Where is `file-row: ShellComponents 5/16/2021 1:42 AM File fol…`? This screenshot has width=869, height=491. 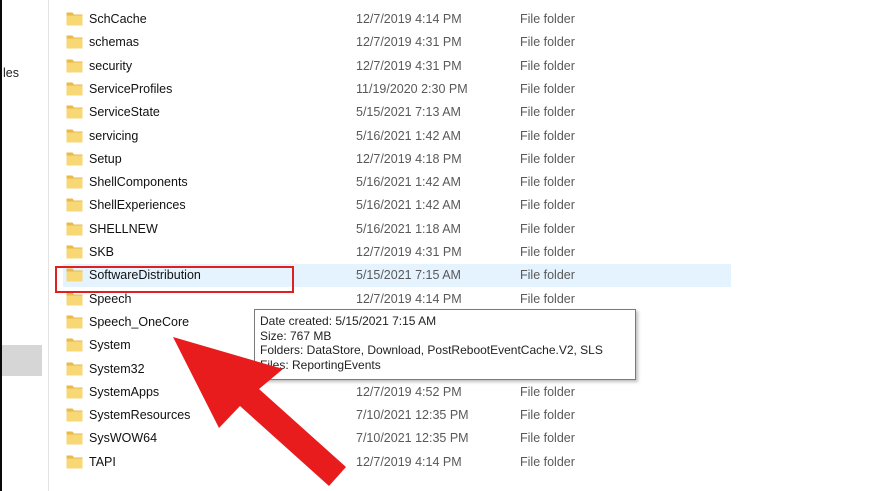
file-row: ShellComponents 5/16/2021 1:42 AM File fol… is located at coordinates (459, 182).